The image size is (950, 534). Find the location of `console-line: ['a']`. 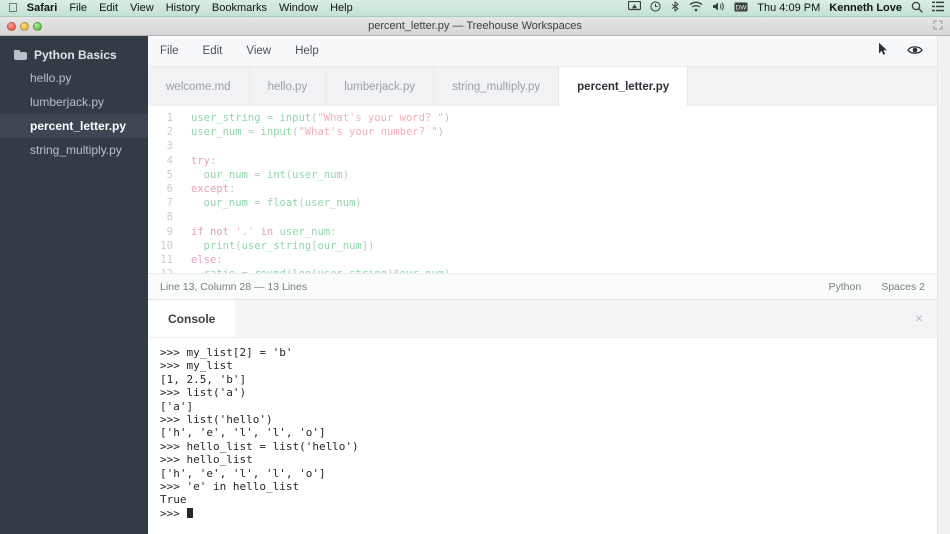

console-line: ['a'] is located at coordinates (177, 406).